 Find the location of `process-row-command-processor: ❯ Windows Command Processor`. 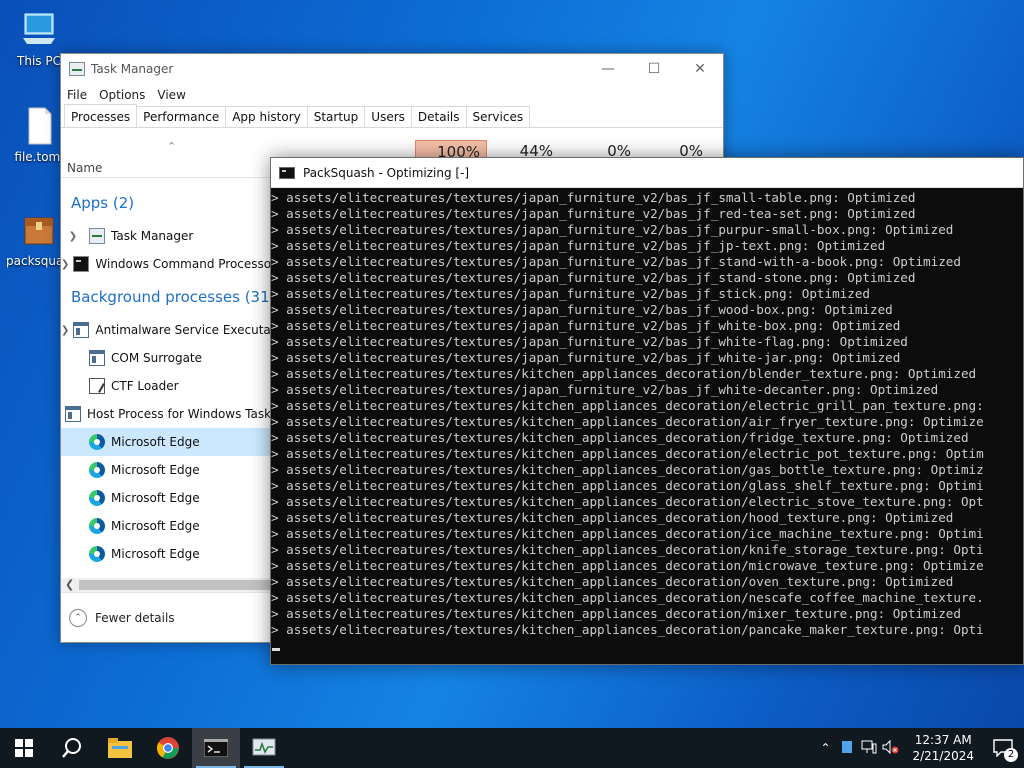

process-row-command-processor: ❯ Windows Command Processor is located at coordinates (166, 264).